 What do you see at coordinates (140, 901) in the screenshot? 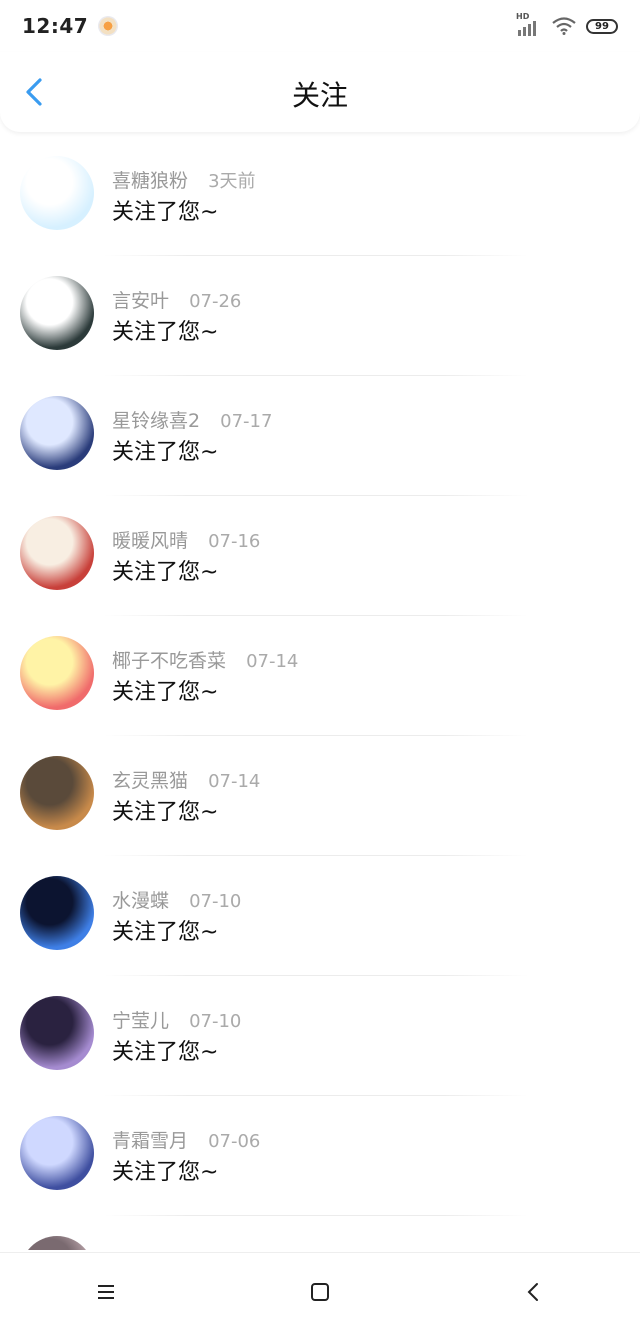
I see `follower-name: 水漫蝶` at bounding box center [140, 901].